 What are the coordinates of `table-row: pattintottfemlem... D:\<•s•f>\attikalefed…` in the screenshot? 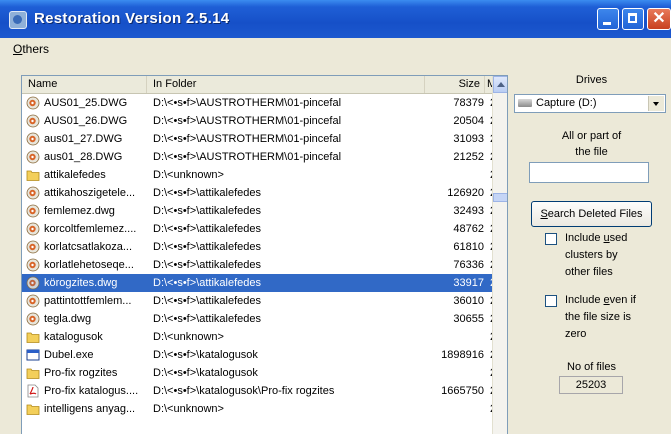 It's located at (264, 301).